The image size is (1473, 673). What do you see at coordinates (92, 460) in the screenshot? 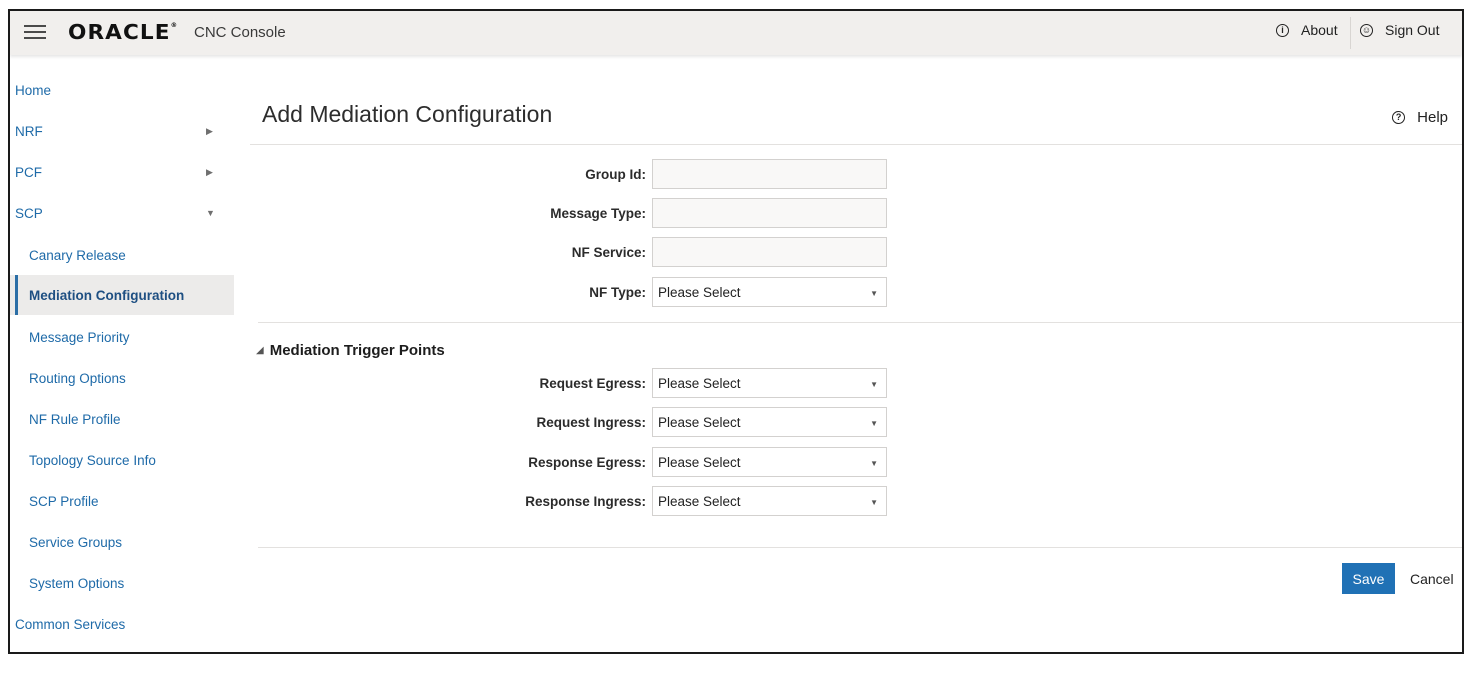
I see `sidebar-item-label: Topology Source Info` at bounding box center [92, 460].